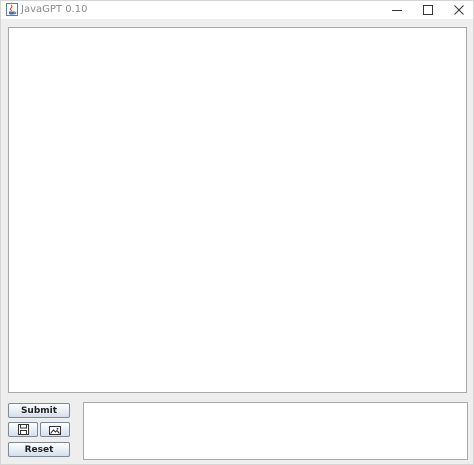 The image size is (474, 465). I want to click on minimize-button, so click(397, 10).